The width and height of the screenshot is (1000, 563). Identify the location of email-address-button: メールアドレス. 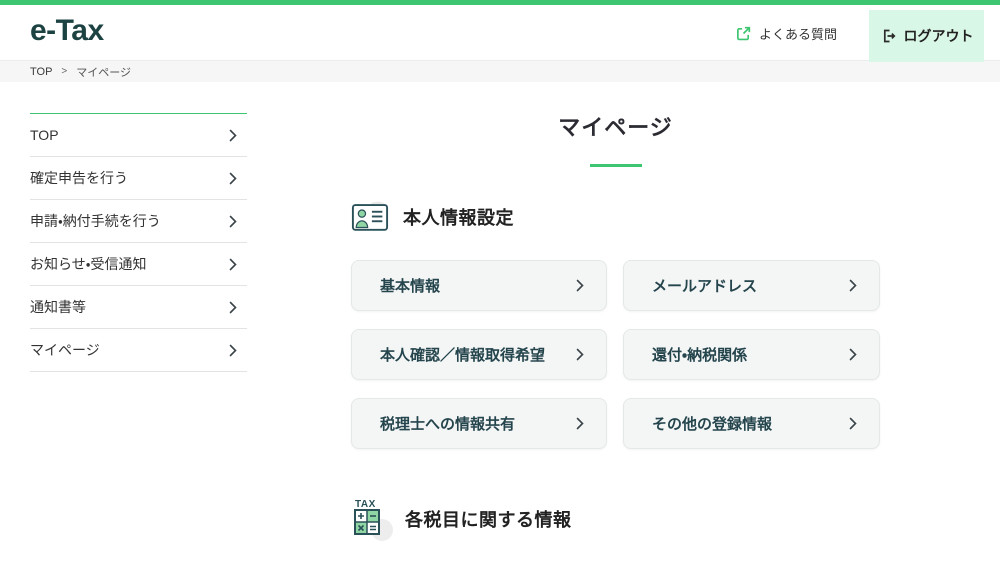
(751, 285).